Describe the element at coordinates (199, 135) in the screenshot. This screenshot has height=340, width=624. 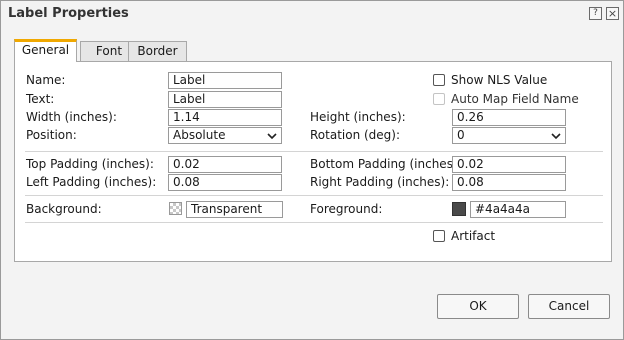
I see `position-select-value: Absolute` at that location.